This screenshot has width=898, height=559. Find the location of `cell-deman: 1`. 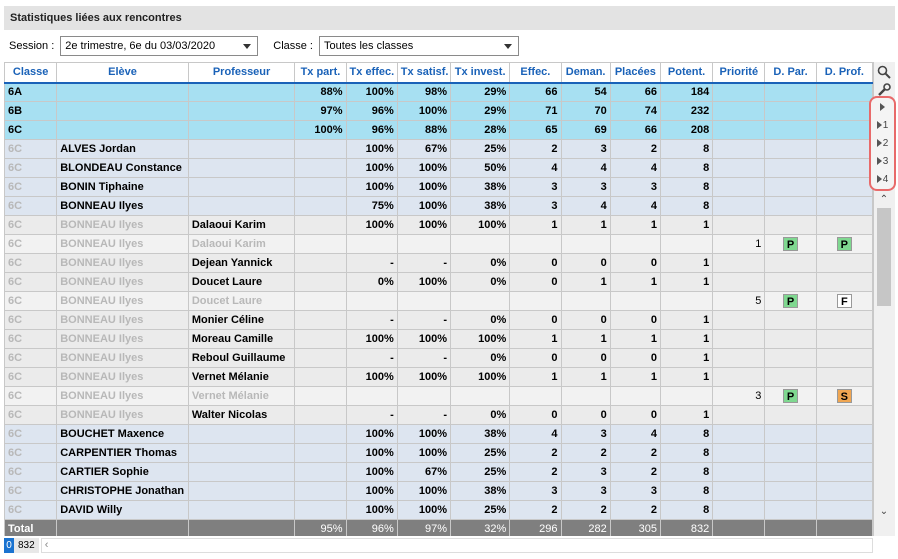

cell-deman: 1 is located at coordinates (585, 339).